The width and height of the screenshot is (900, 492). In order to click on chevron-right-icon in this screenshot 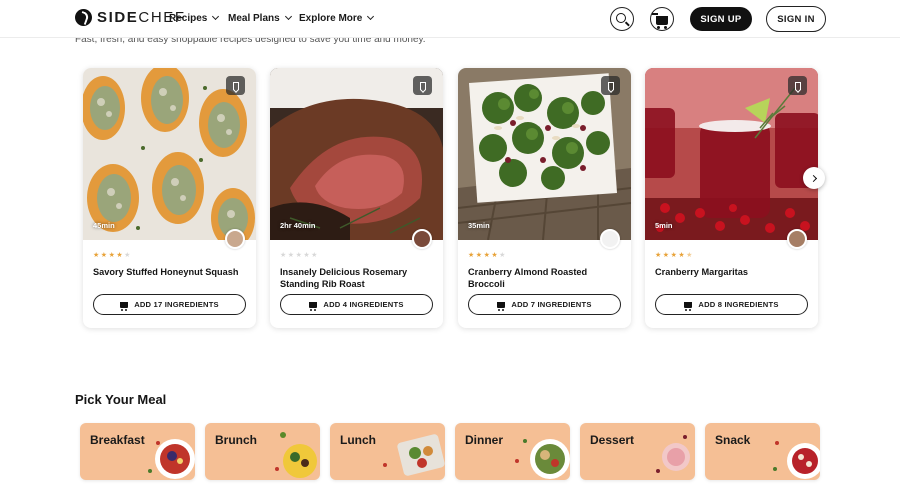, I will do `click(813, 178)`.